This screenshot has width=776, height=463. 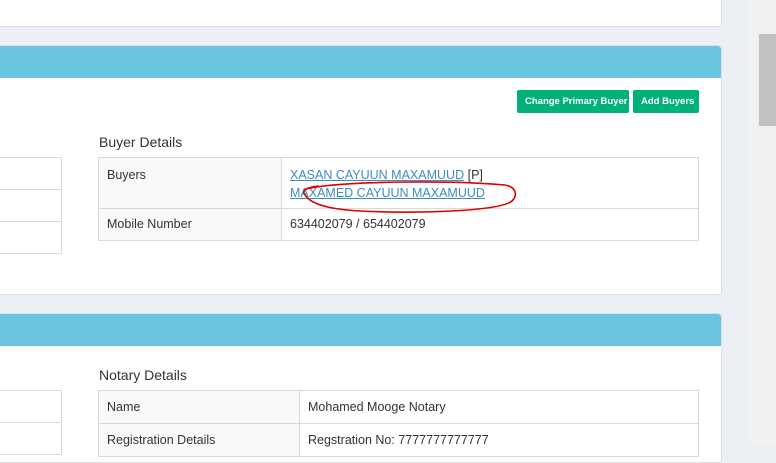 I want to click on buyer-link-primary: XASAN CAYUUN MAXAMUUD, so click(x=377, y=175).